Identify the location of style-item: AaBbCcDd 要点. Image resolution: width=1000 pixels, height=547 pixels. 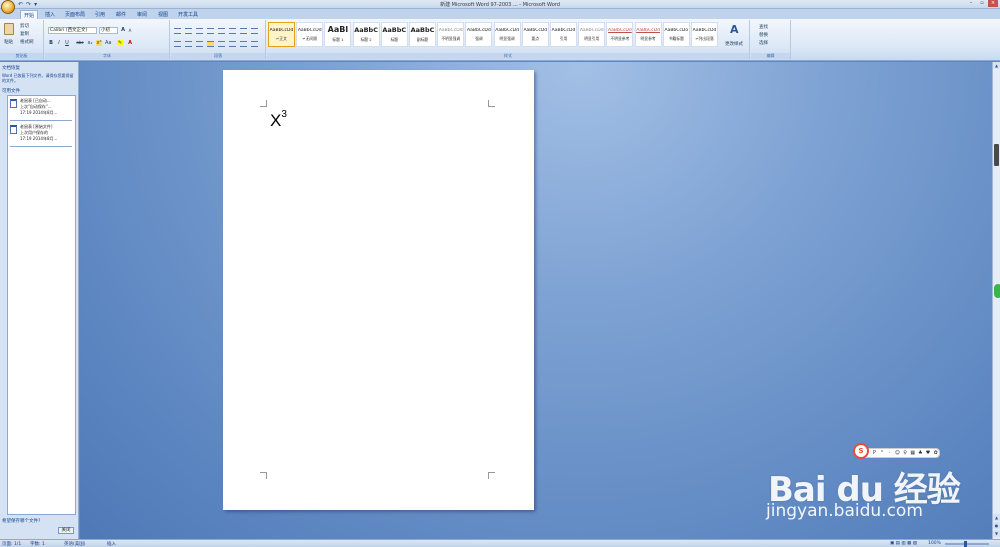
(535, 34).